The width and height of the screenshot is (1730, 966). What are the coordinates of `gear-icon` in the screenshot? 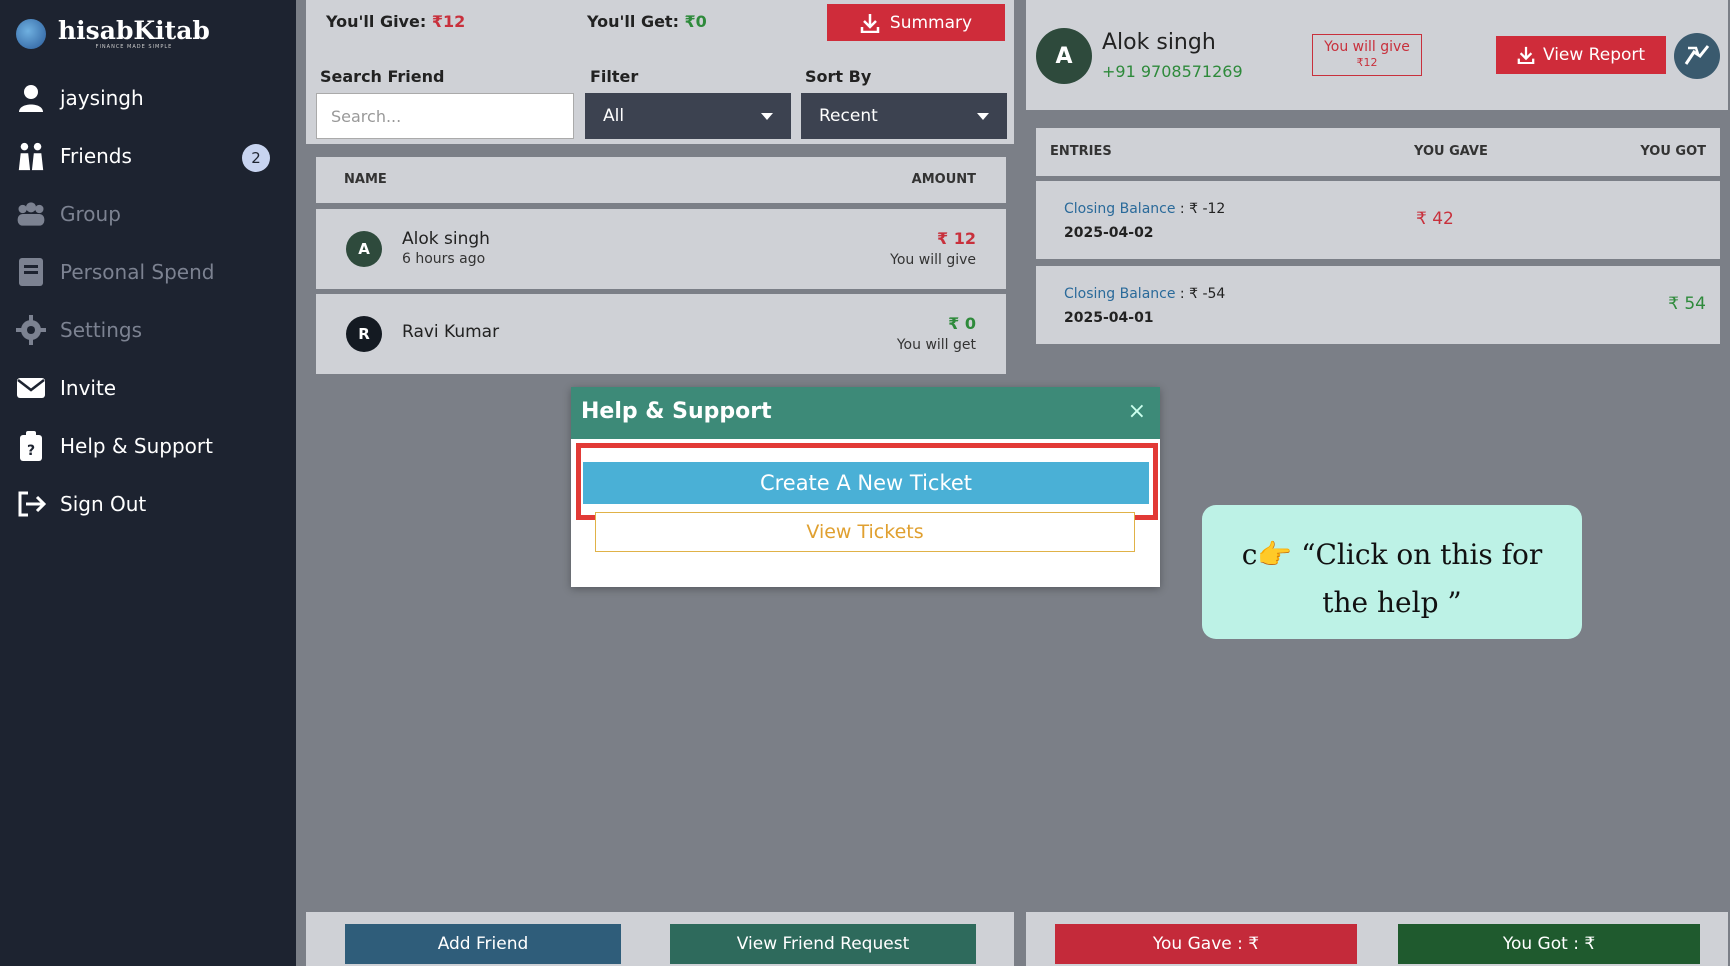 It's located at (31, 330).